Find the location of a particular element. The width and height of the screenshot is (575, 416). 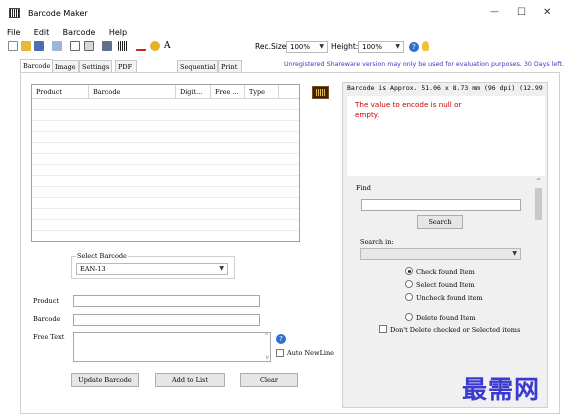

menu-help: Help is located at coordinates (118, 32).